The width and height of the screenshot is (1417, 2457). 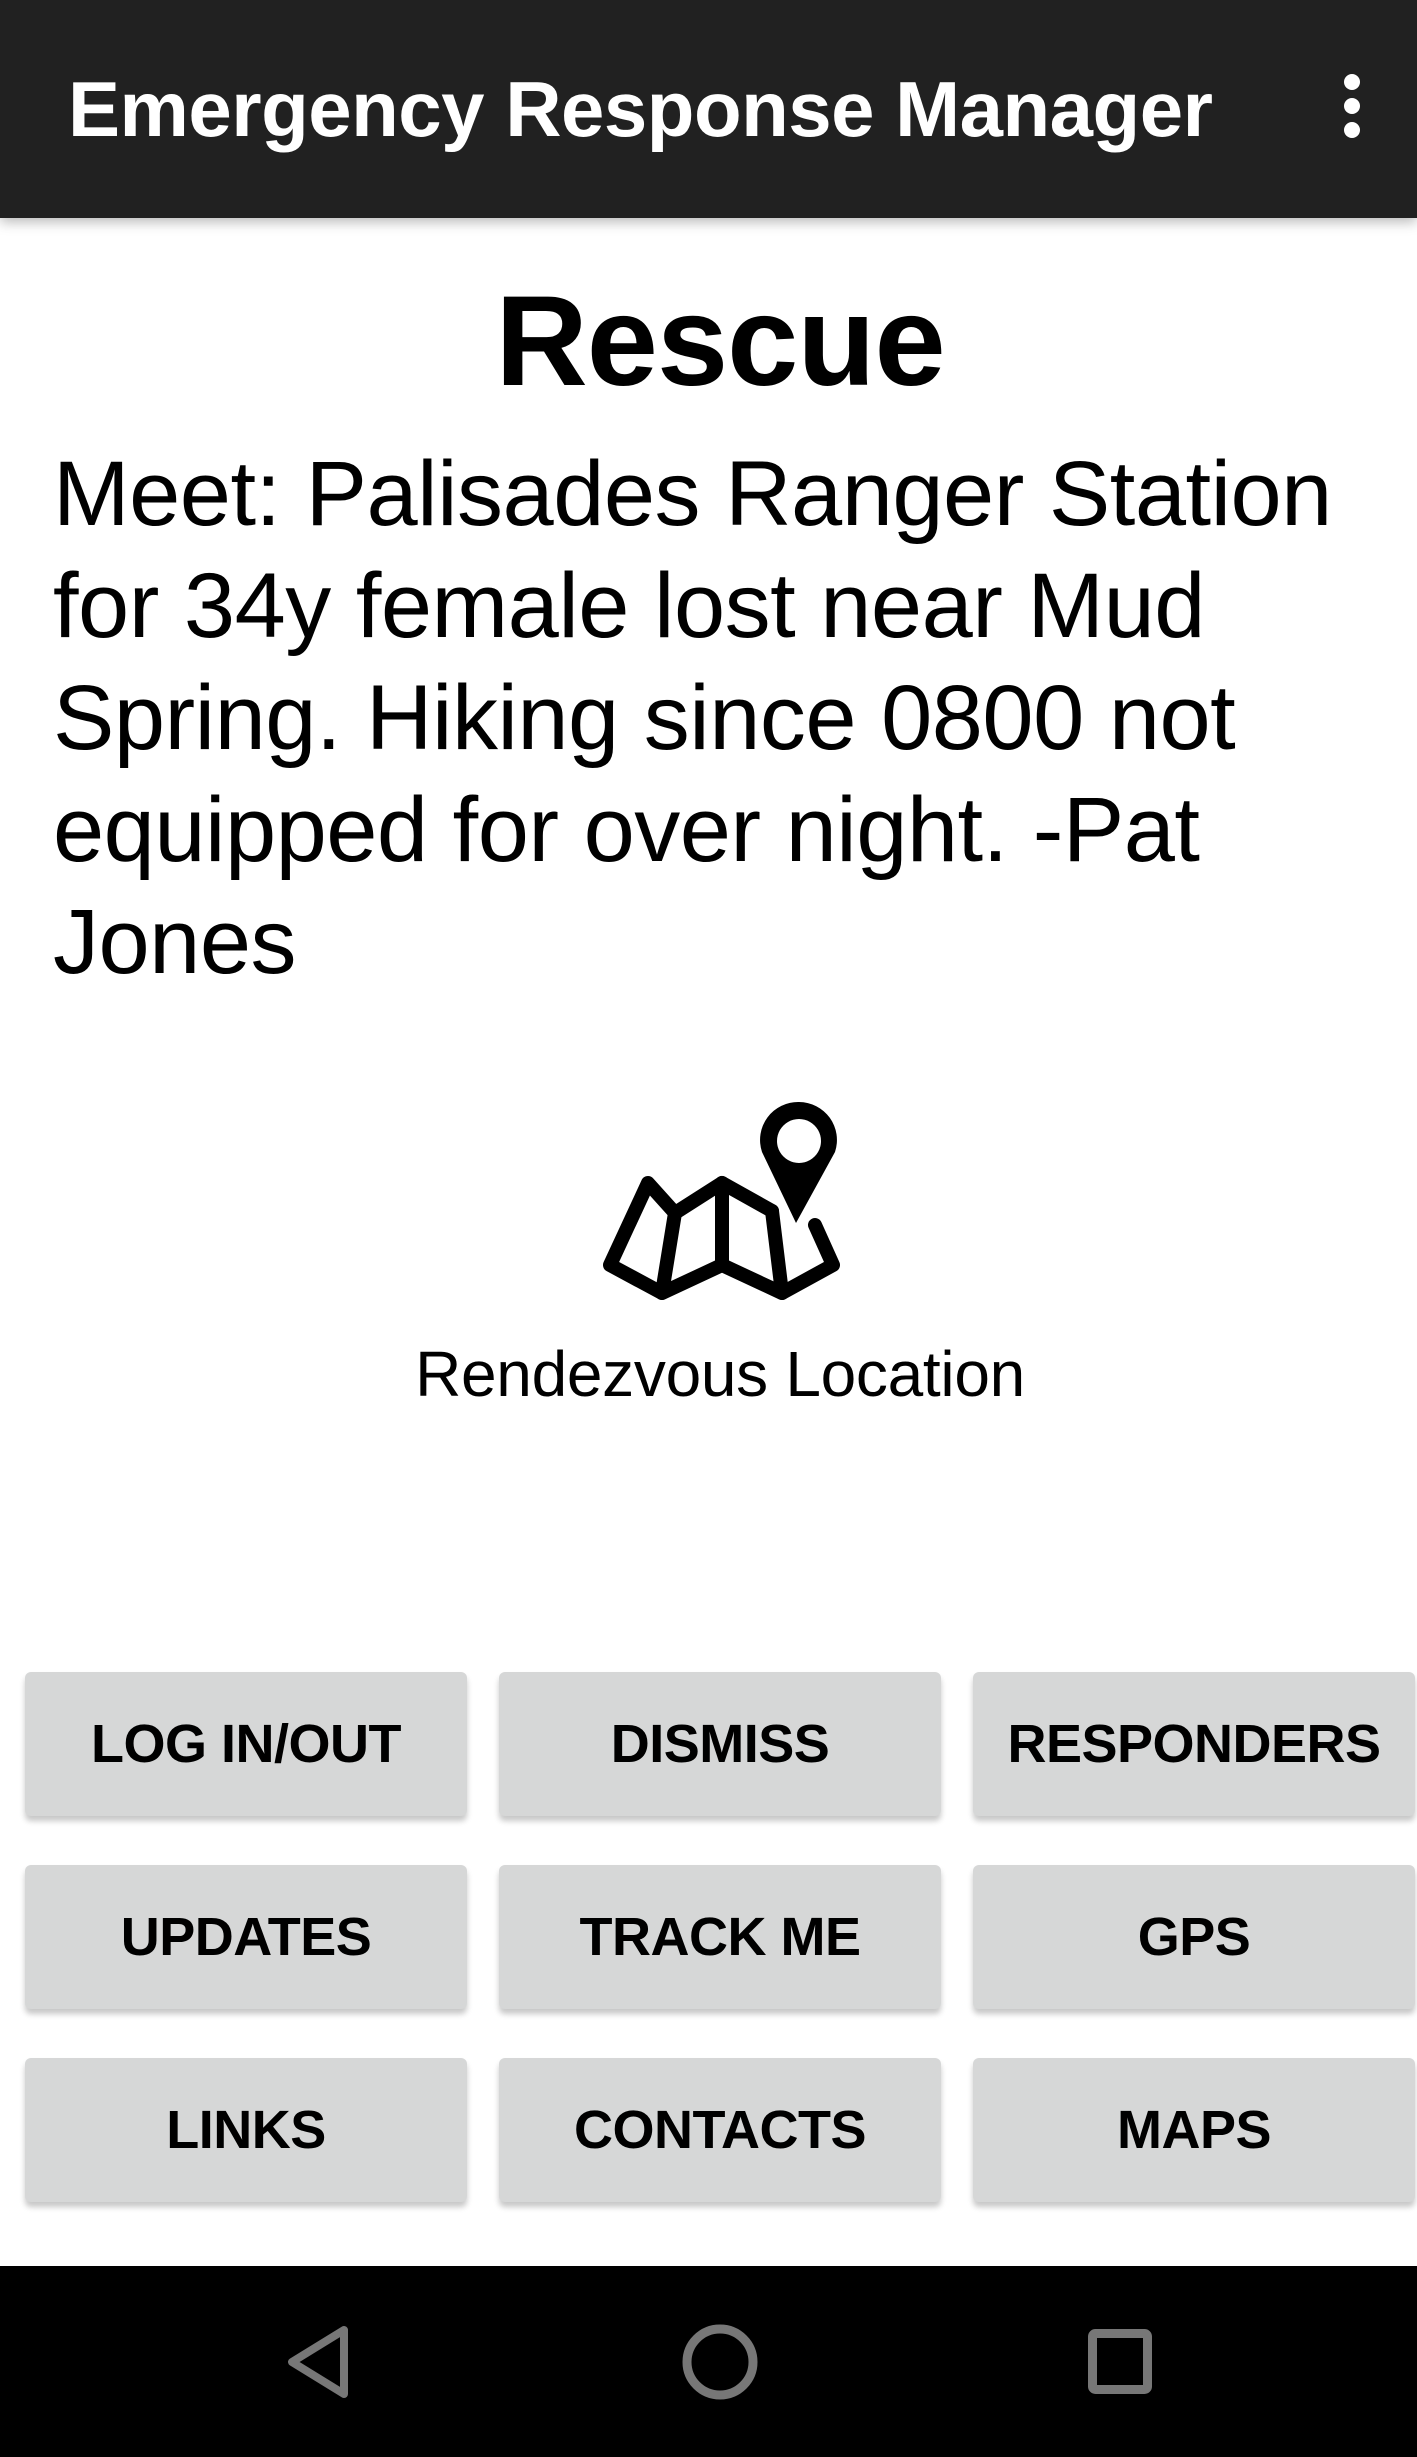 I want to click on system-nav-bar, so click(x=708, y=2361).